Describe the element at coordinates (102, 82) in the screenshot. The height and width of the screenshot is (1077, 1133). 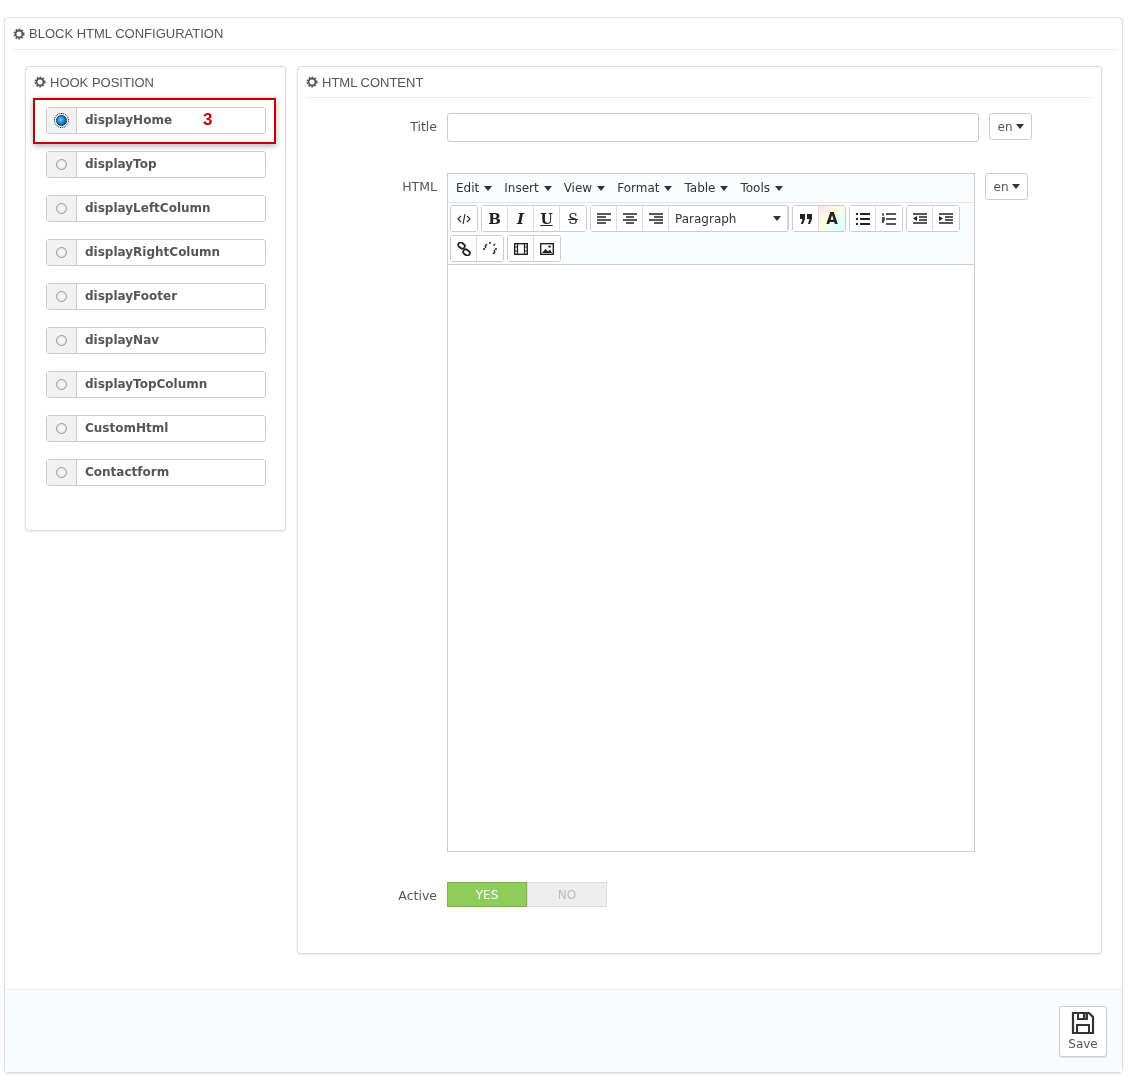
I see `panel-title: HOOK POSITION` at that location.